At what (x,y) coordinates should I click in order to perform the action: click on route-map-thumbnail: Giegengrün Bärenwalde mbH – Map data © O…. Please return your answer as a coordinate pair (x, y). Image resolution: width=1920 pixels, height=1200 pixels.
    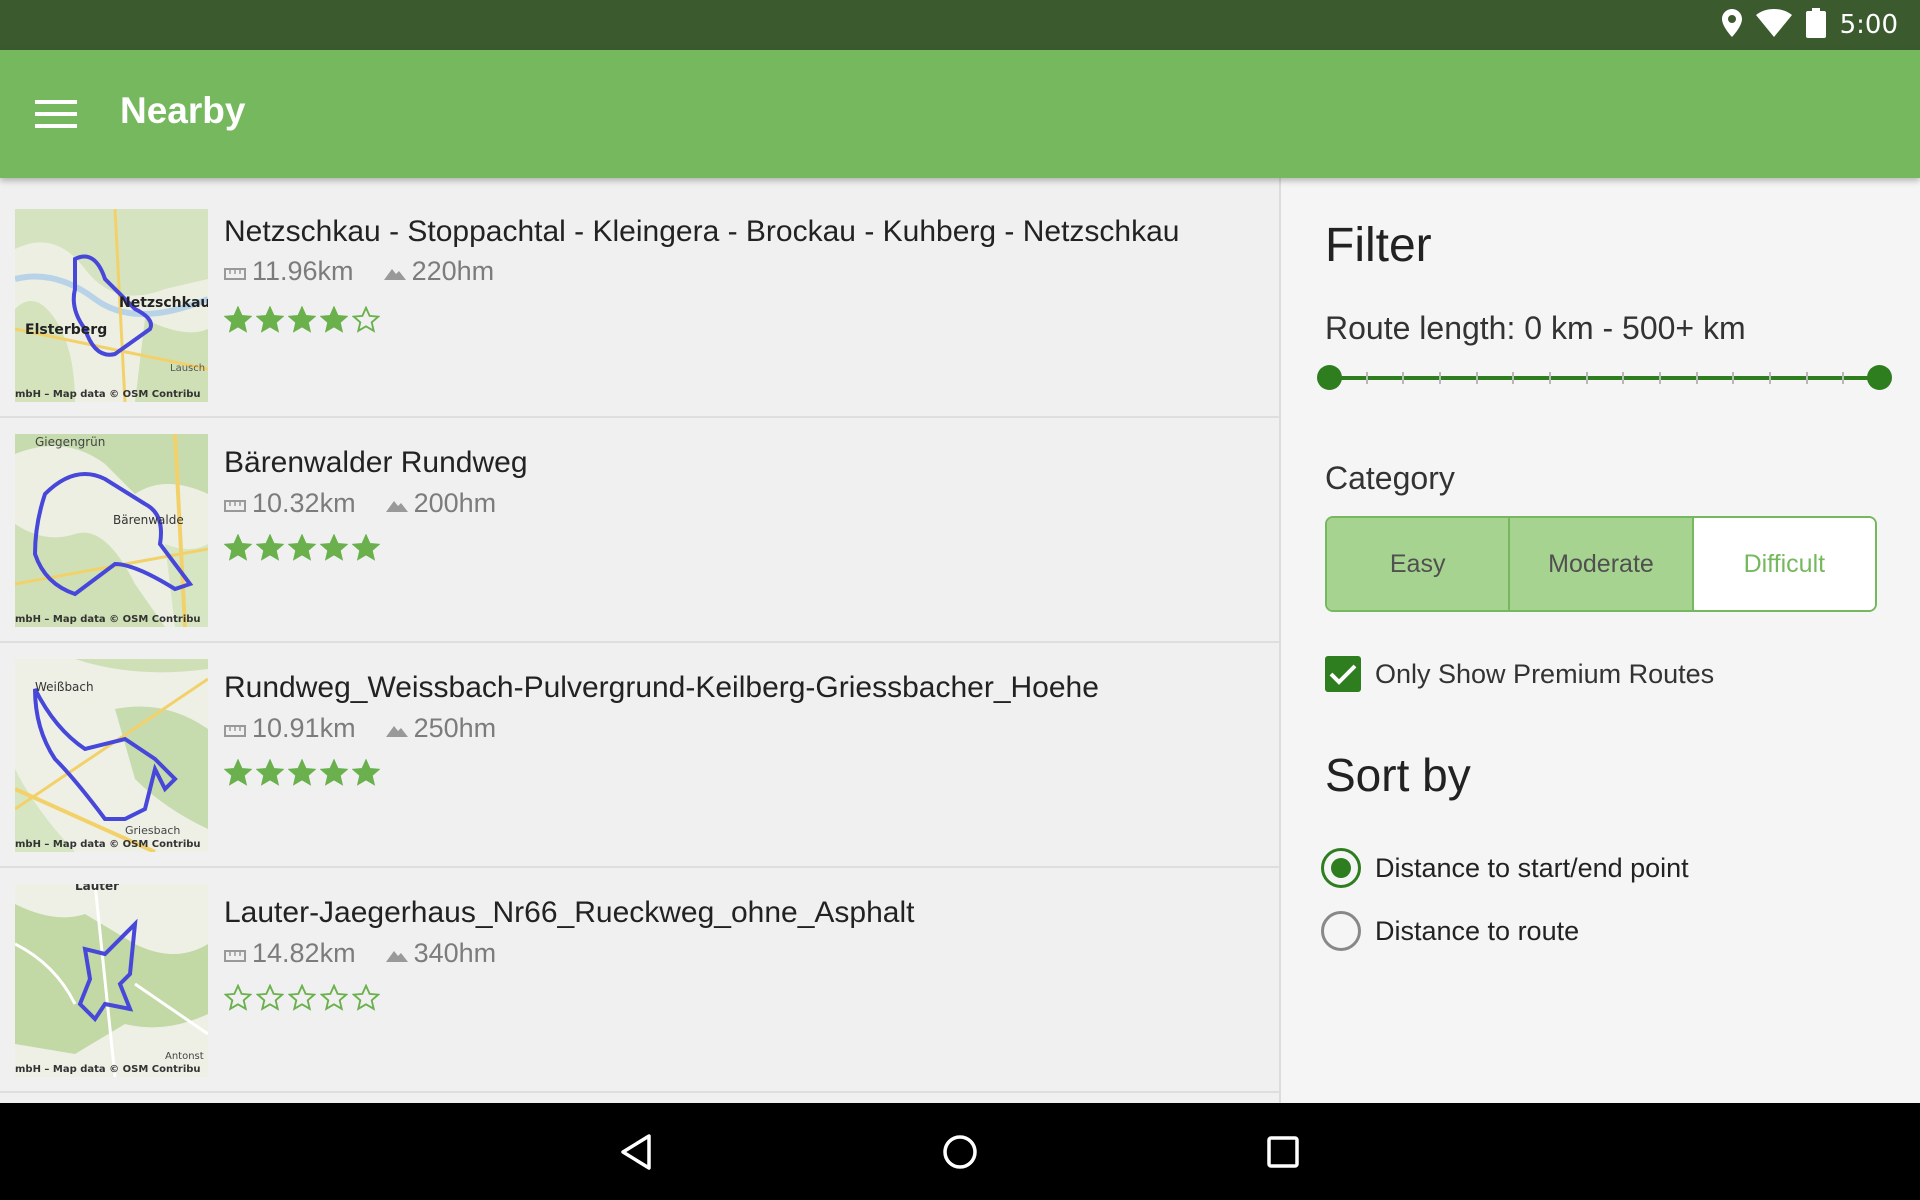
    Looking at the image, I should click on (111, 530).